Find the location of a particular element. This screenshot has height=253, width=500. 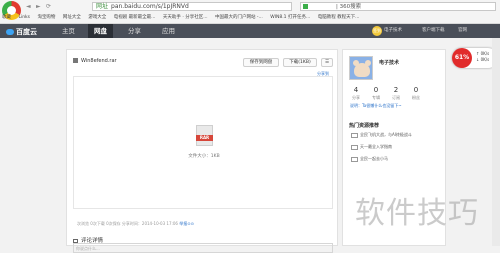

bookmark-item: 淘宝购物 is located at coordinates (46, 18).